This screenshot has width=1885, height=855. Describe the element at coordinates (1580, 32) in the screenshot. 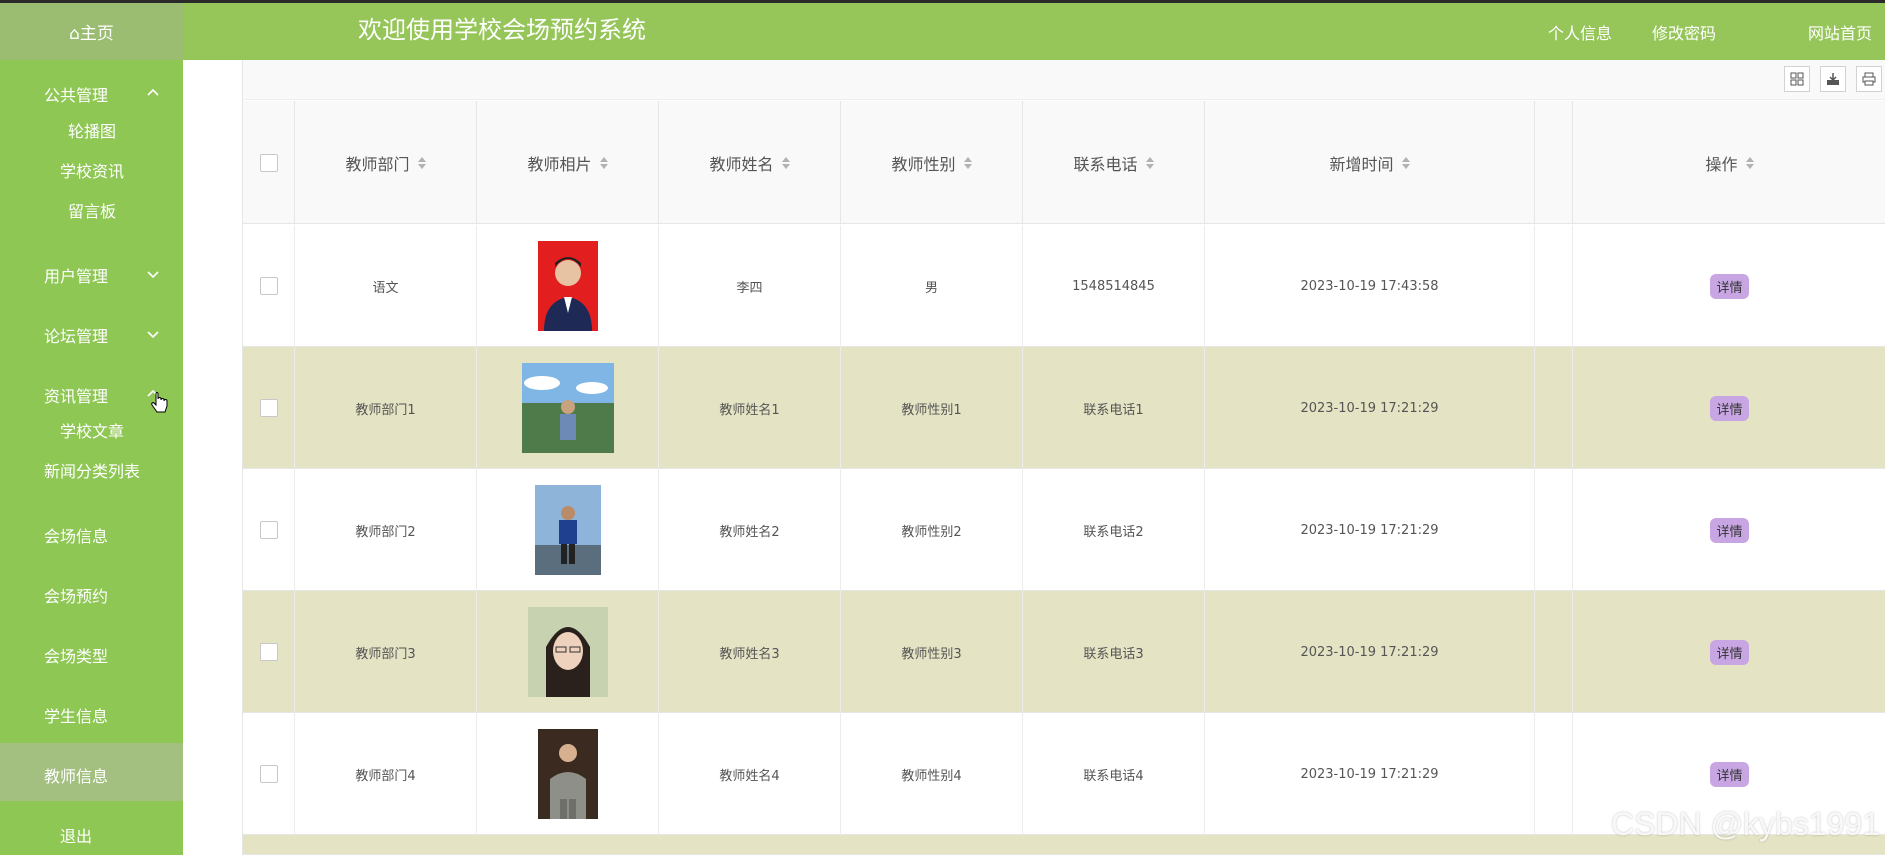

I see `profile-link: 个人信息` at that location.